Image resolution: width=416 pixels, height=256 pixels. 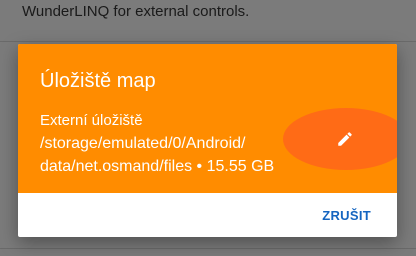 What do you see at coordinates (98, 81) in the screenshot?
I see `dialog-title: Úložiště map` at bounding box center [98, 81].